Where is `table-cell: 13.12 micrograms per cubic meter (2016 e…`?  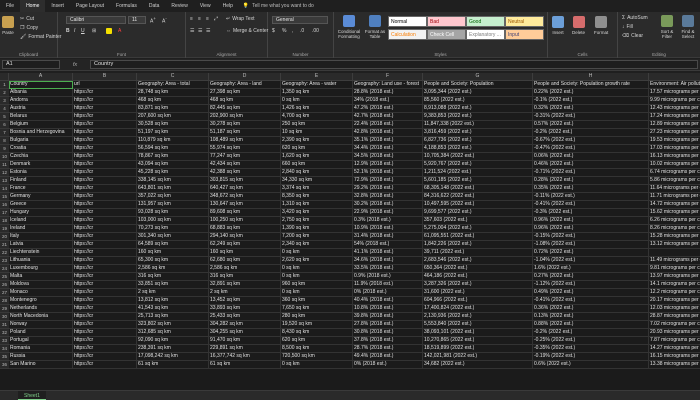 table-cell: 13.12 micrograms per cubic meter (2016 e… is located at coordinates (674, 245).